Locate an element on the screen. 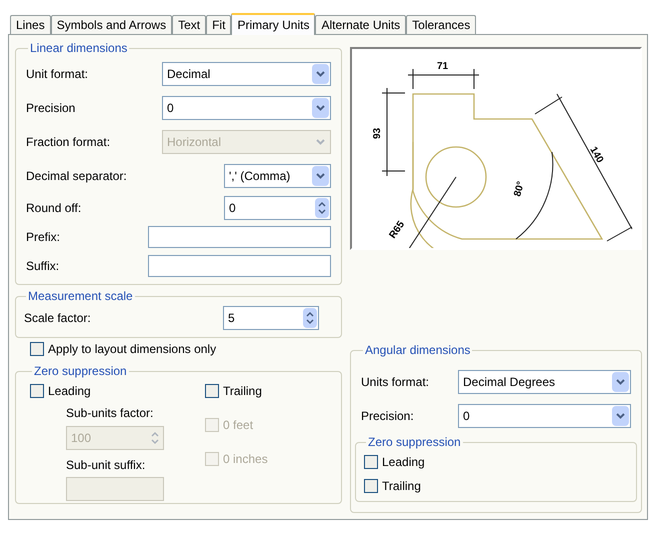  field-label: Unit format: is located at coordinates (57, 74).